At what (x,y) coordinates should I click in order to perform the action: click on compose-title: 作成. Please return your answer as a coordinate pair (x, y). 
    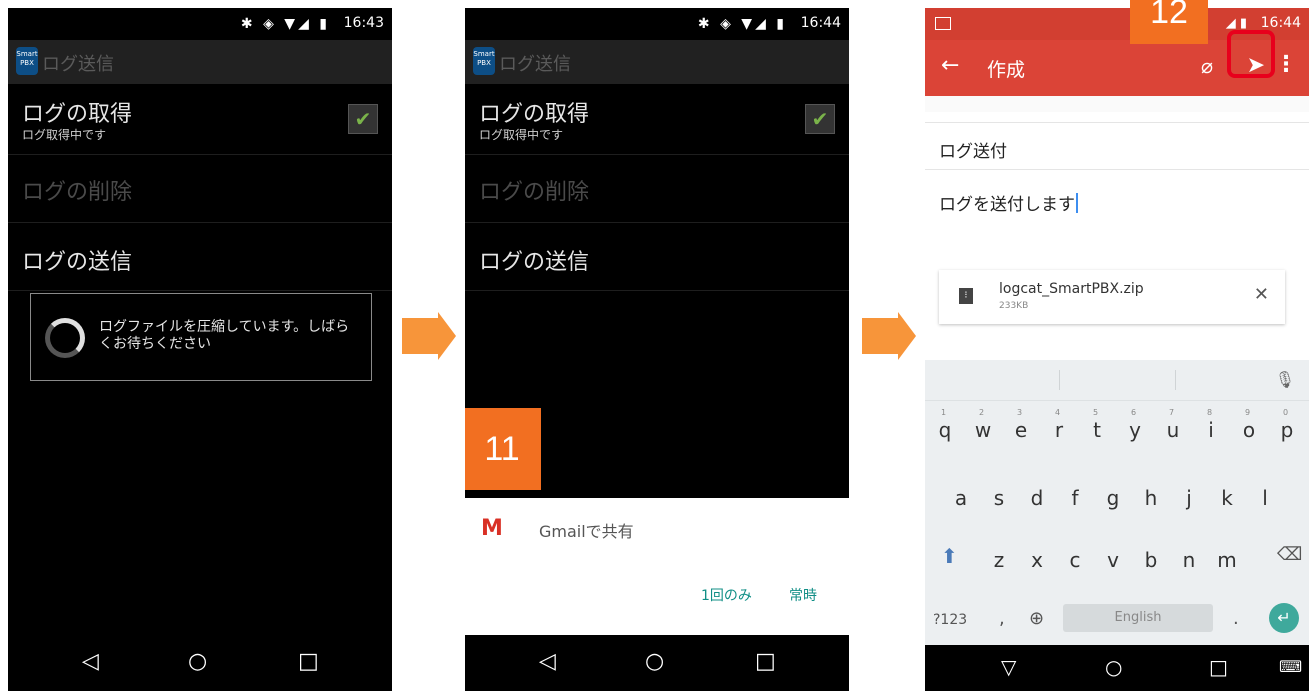
    Looking at the image, I should click on (1006, 70).